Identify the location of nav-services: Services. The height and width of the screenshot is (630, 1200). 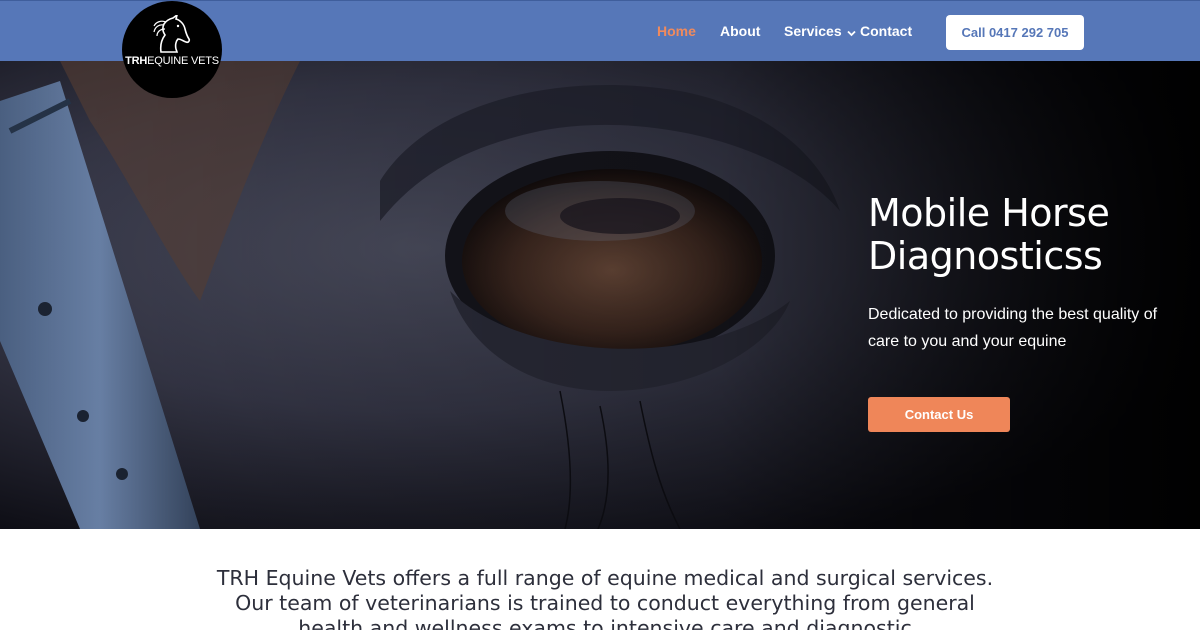
(820, 31).